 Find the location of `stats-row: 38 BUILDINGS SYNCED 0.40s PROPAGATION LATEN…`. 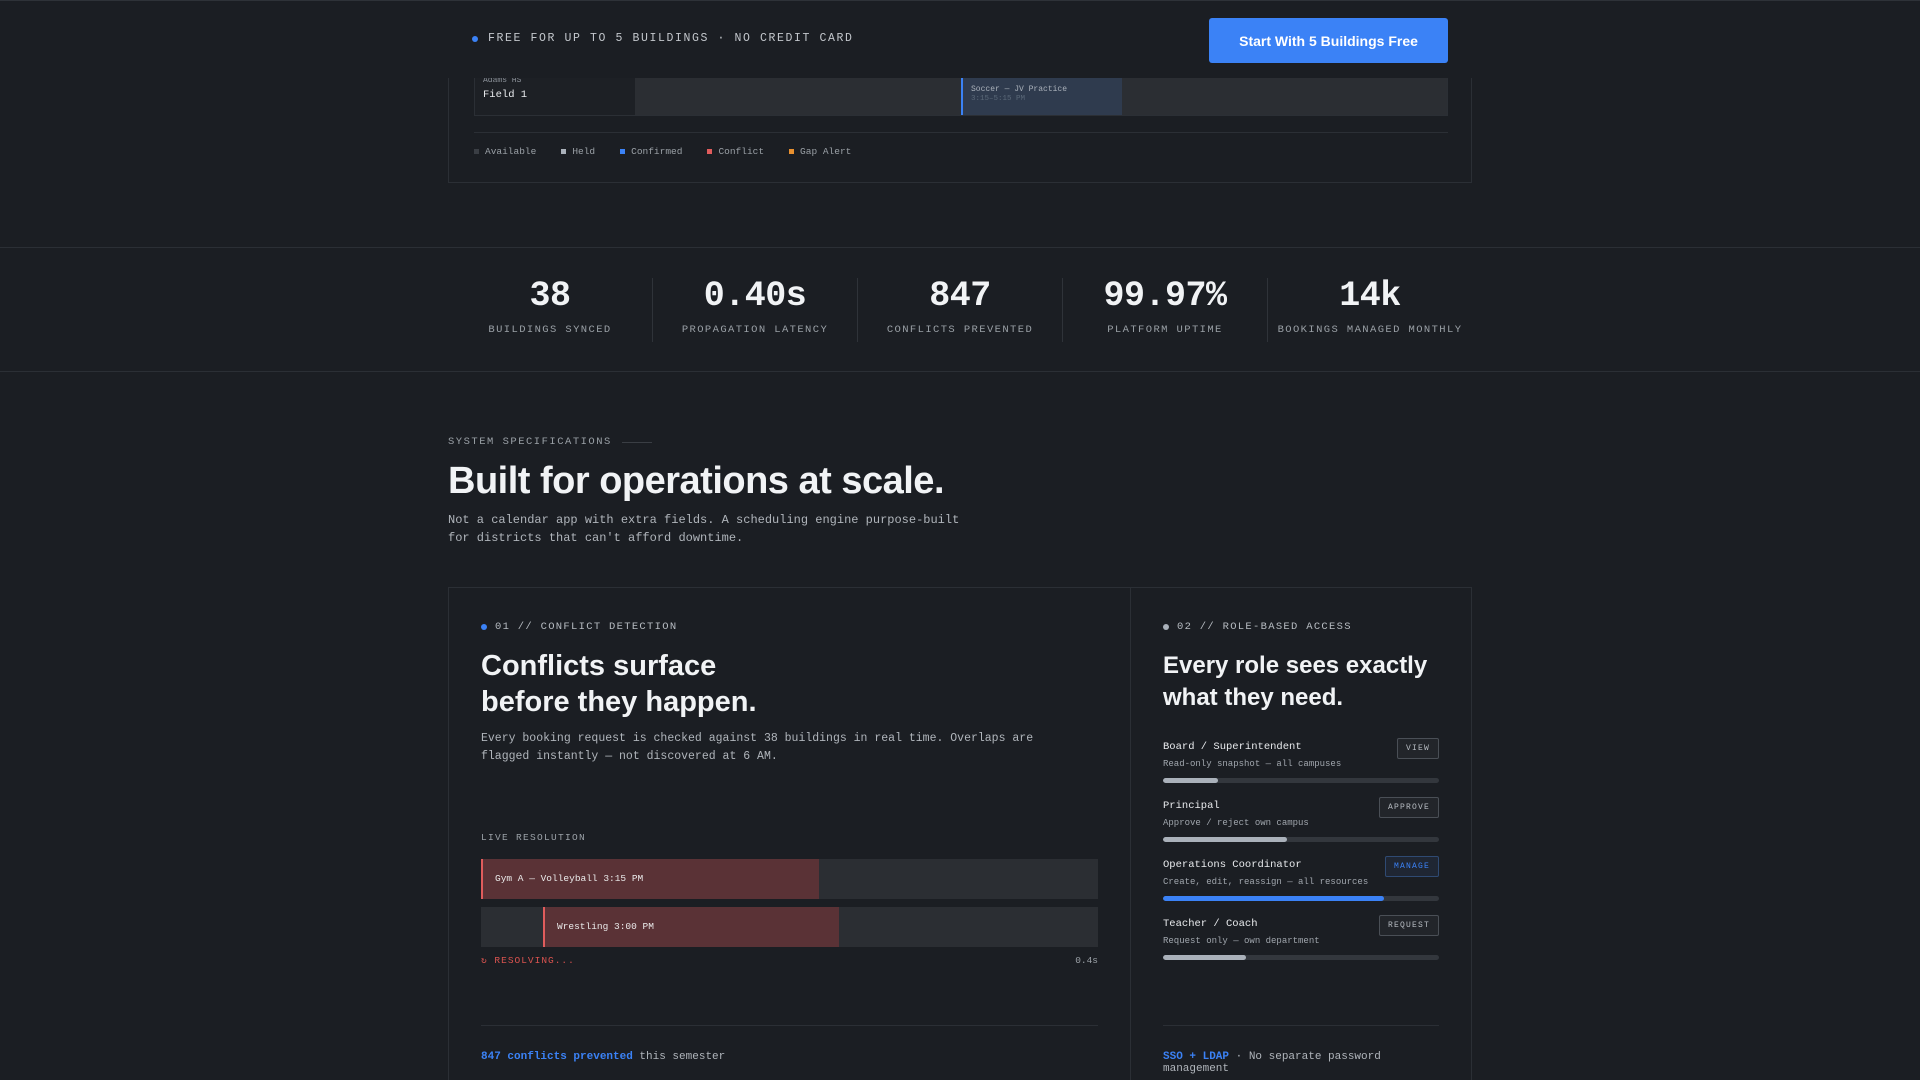

stats-row: 38 BUILDINGS SYNCED 0.40s PROPAGATION LATEN… is located at coordinates (960, 310).